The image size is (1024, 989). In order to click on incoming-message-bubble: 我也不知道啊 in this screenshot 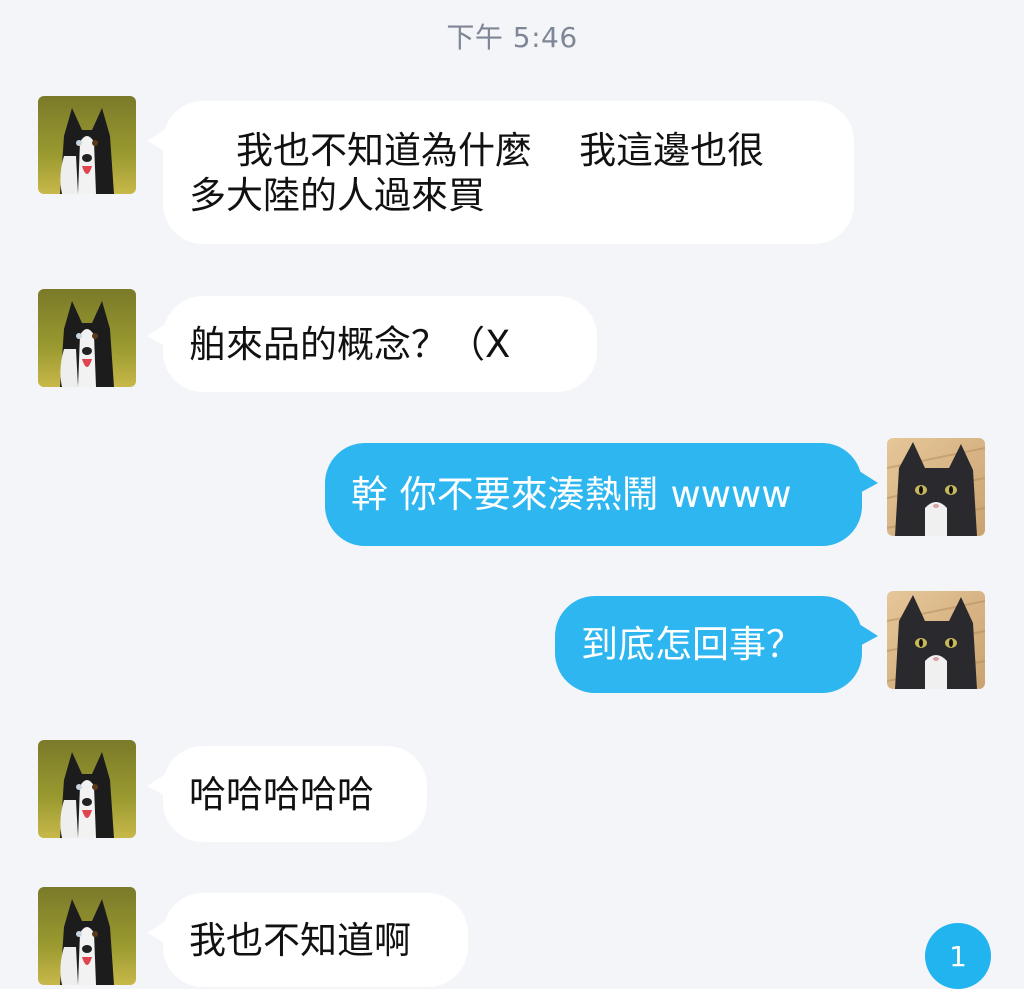, I will do `click(307, 940)`.